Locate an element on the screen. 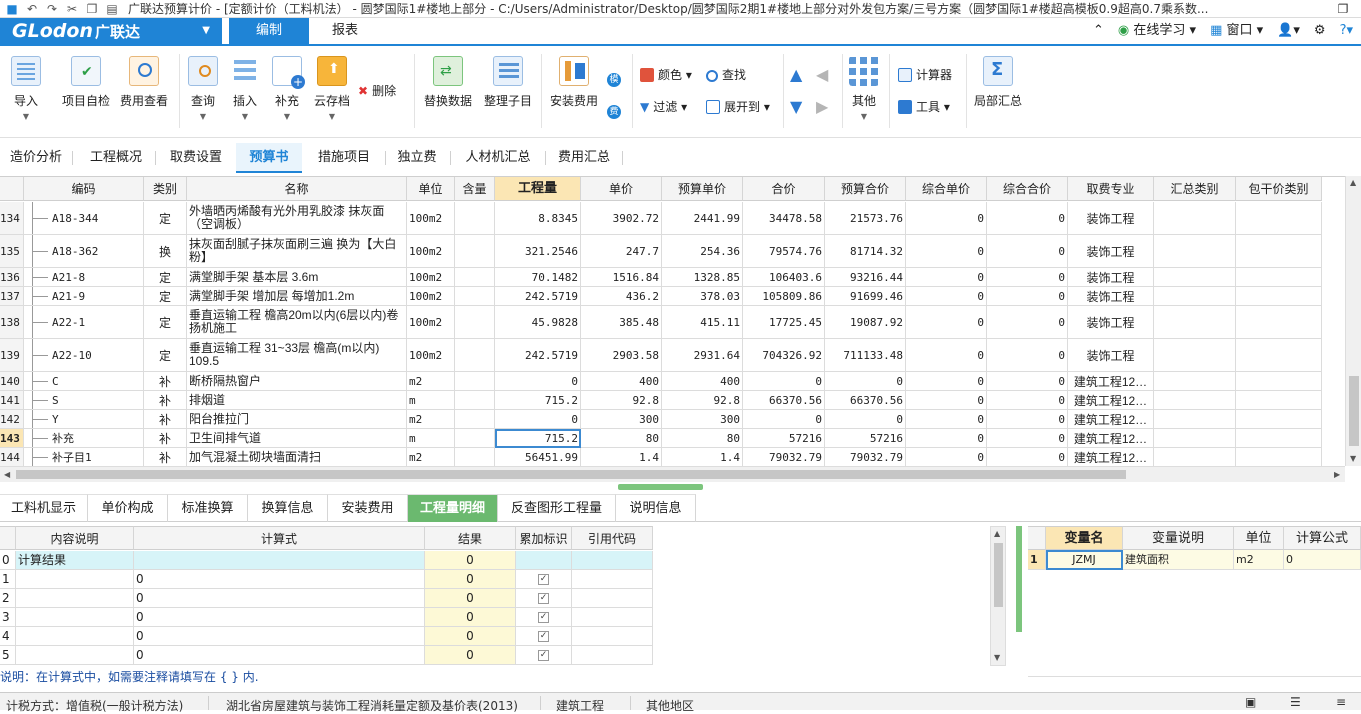 This screenshot has width=1361, height=714. cell-budget-total: 91699.46 is located at coordinates (865, 296).